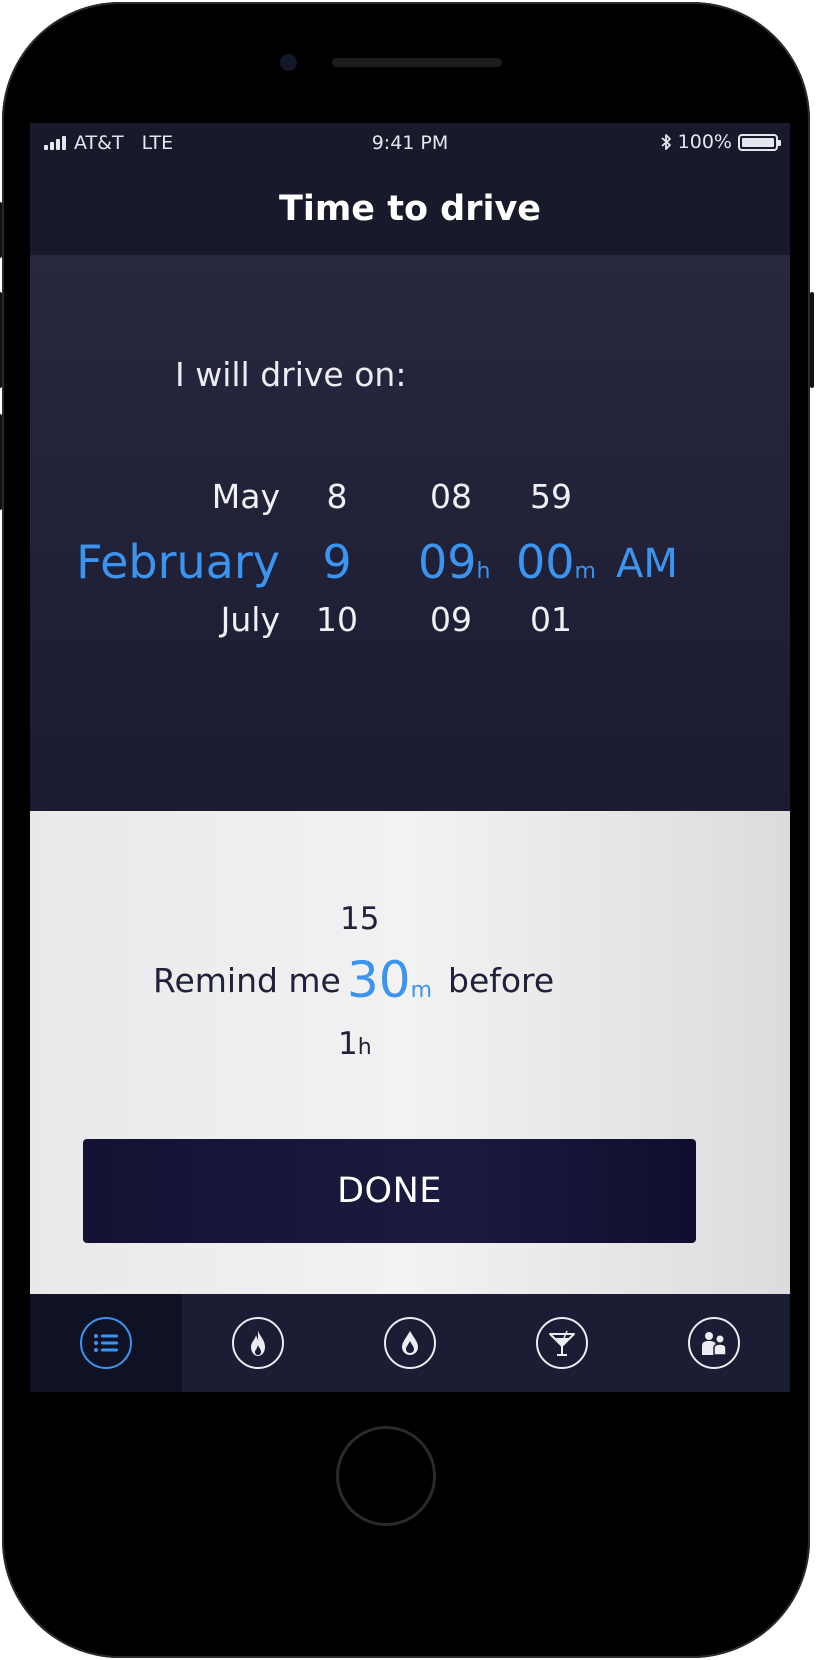 The width and height of the screenshot is (816, 1660). What do you see at coordinates (291, 374) in the screenshot?
I see `drive-prompt: I will drive on:` at bounding box center [291, 374].